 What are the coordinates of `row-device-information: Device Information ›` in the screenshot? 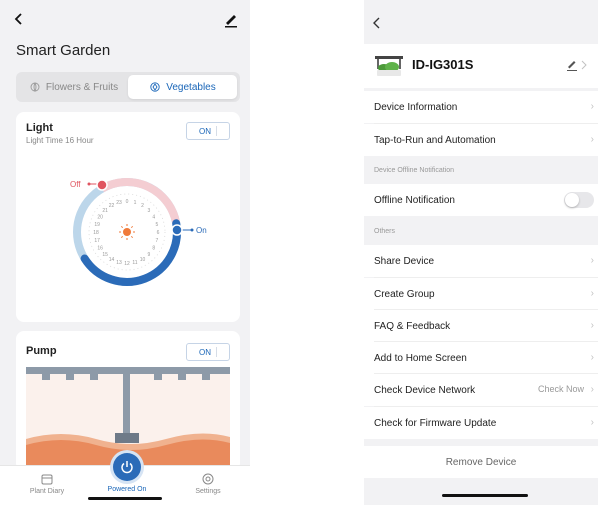 It's located at (481, 107).